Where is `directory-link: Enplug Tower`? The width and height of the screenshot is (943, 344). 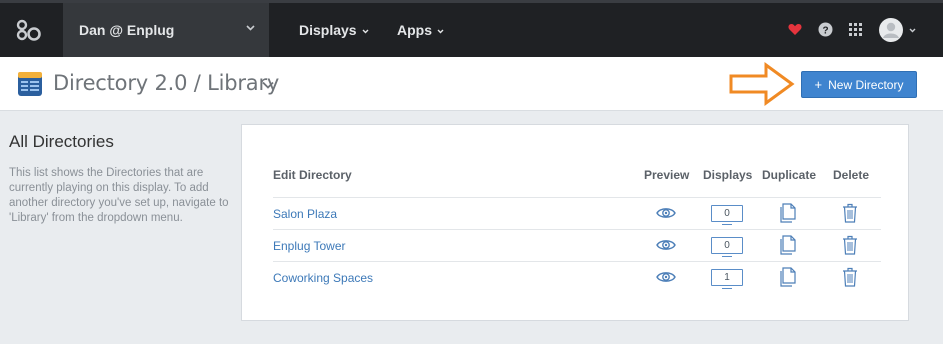 directory-link: Enplug Tower is located at coordinates (309, 246).